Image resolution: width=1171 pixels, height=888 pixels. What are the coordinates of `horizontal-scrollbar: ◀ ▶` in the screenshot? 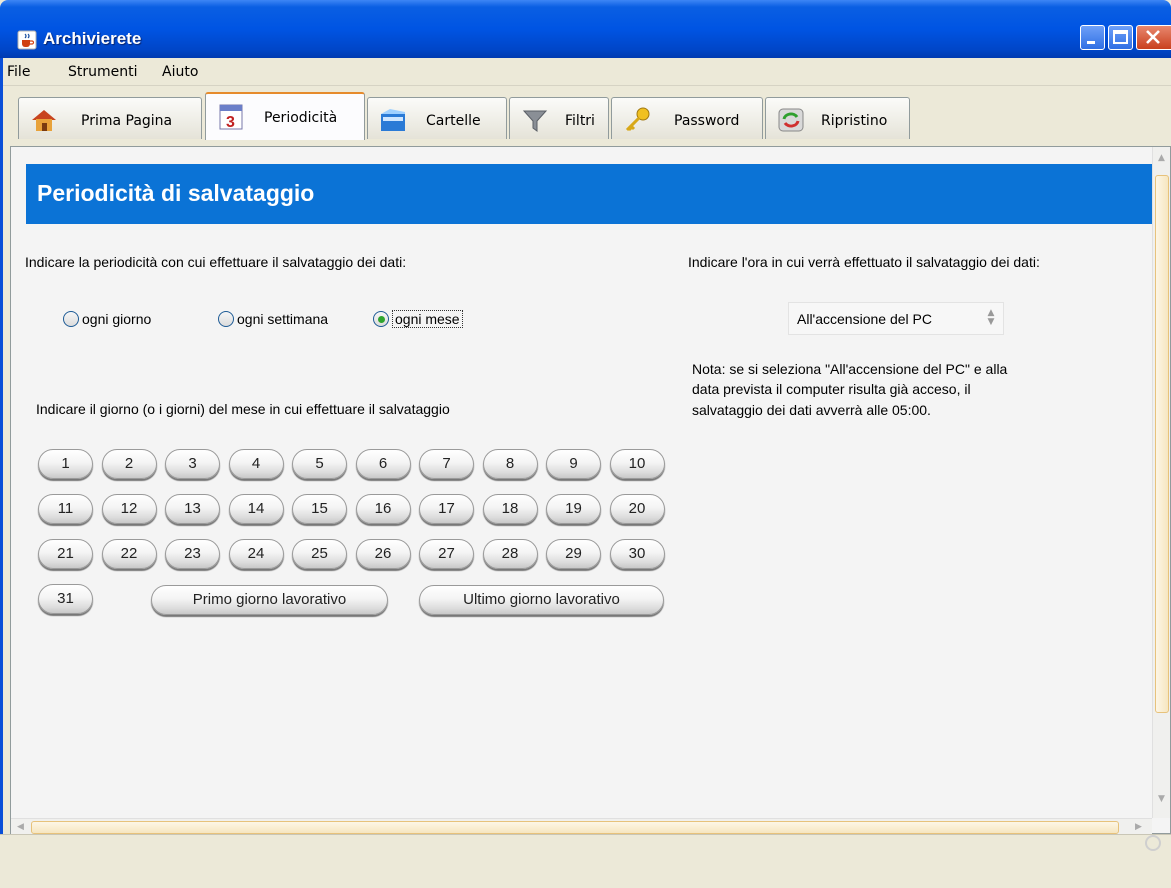 It's located at (581, 826).